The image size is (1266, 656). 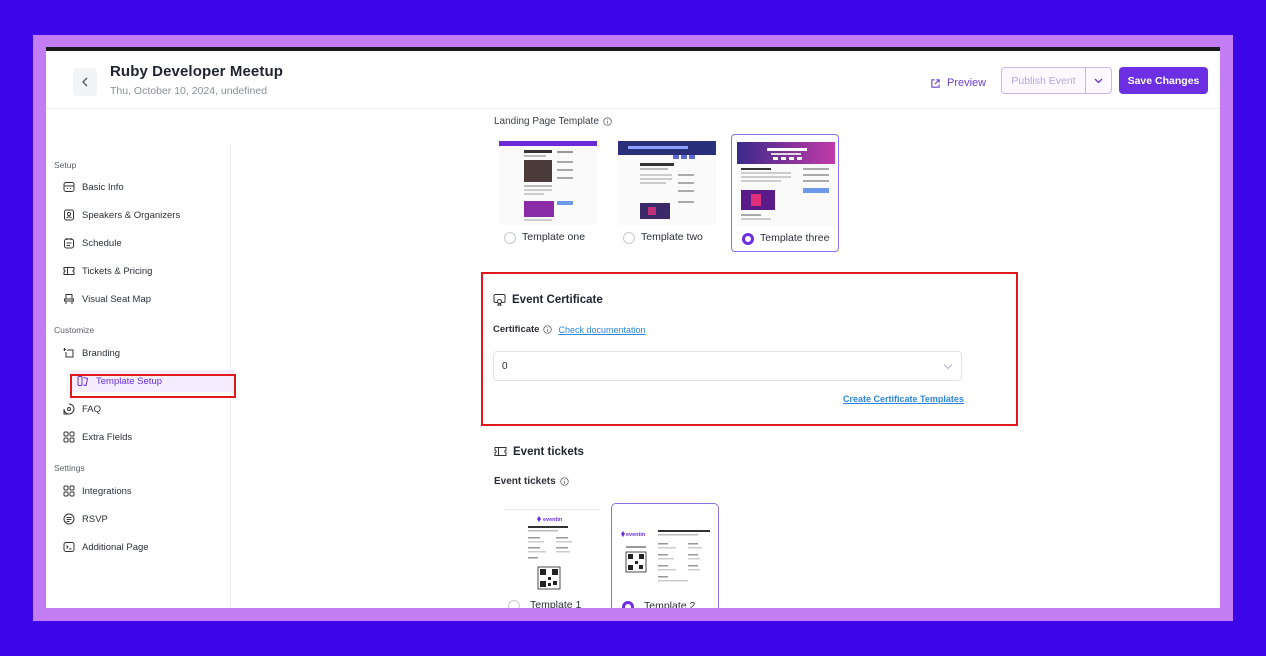 I want to click on ticket-template-1: eventin Template 1, so click(x=552, y=555).